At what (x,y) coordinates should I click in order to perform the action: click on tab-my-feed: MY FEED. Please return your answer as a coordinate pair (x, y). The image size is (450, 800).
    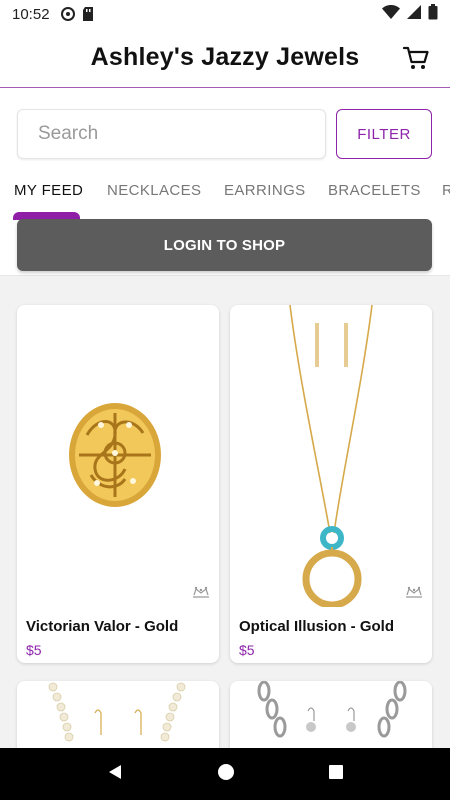
    Looking at the image, I should click on (48, 190).